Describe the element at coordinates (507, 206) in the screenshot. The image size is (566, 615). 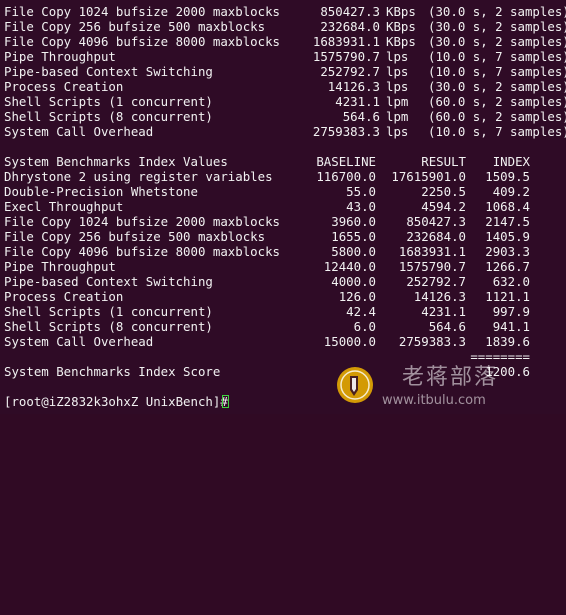
I see `index-value: 1068.4` at that location.